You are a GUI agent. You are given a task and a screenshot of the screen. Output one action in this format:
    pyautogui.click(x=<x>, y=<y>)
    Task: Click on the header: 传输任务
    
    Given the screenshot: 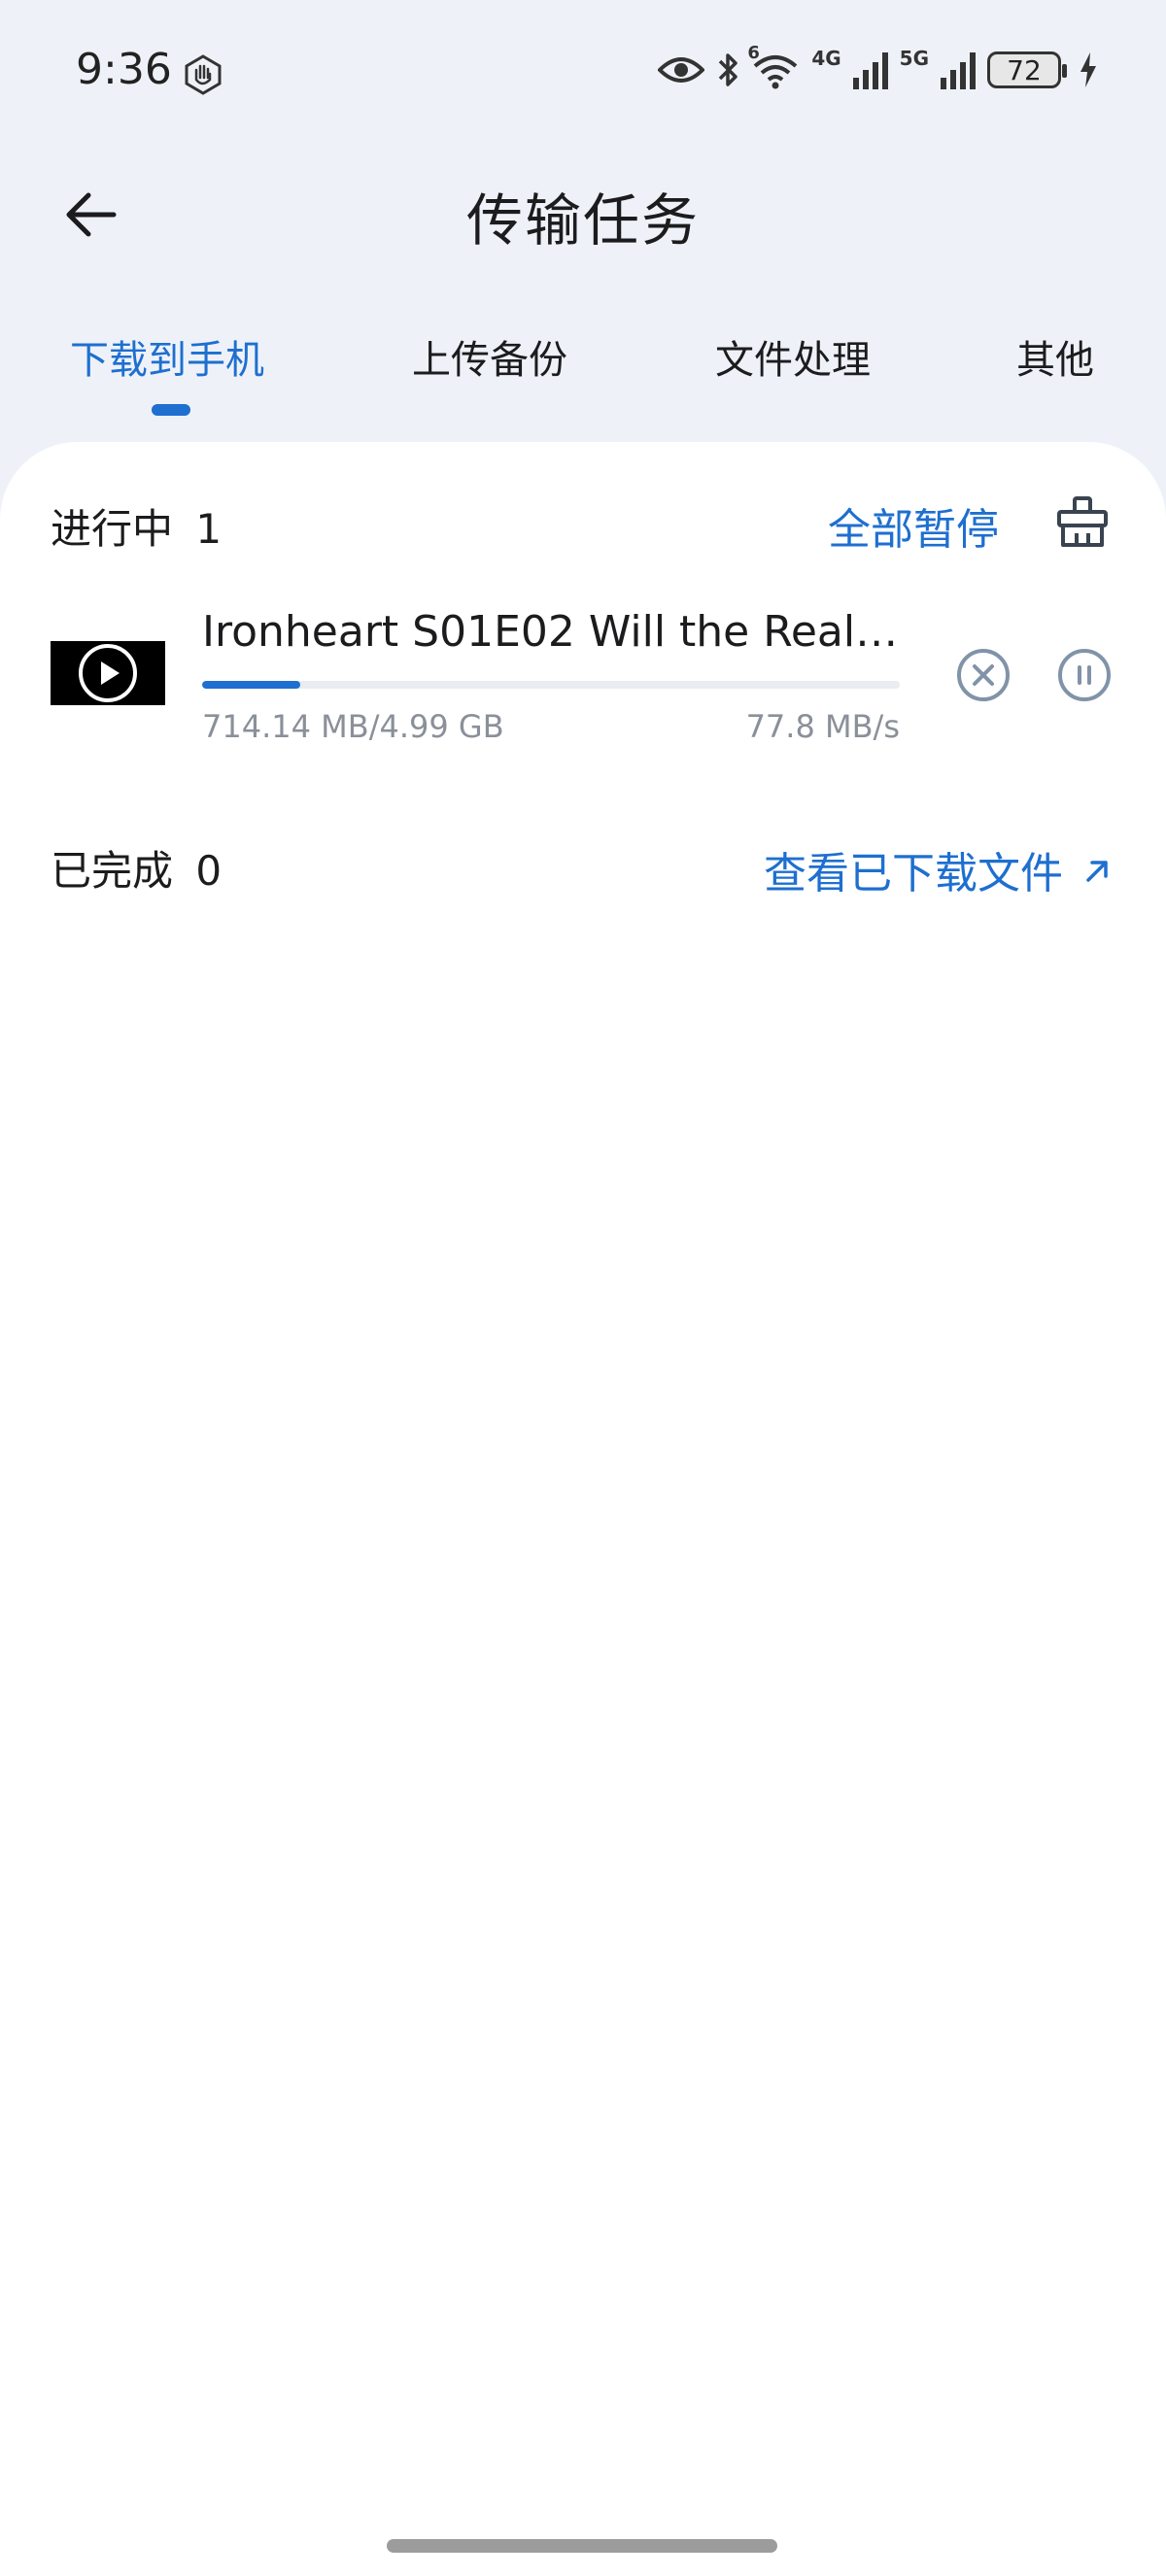 What is the action you would take?
    pyautogui.click(x=583, y=209)
    